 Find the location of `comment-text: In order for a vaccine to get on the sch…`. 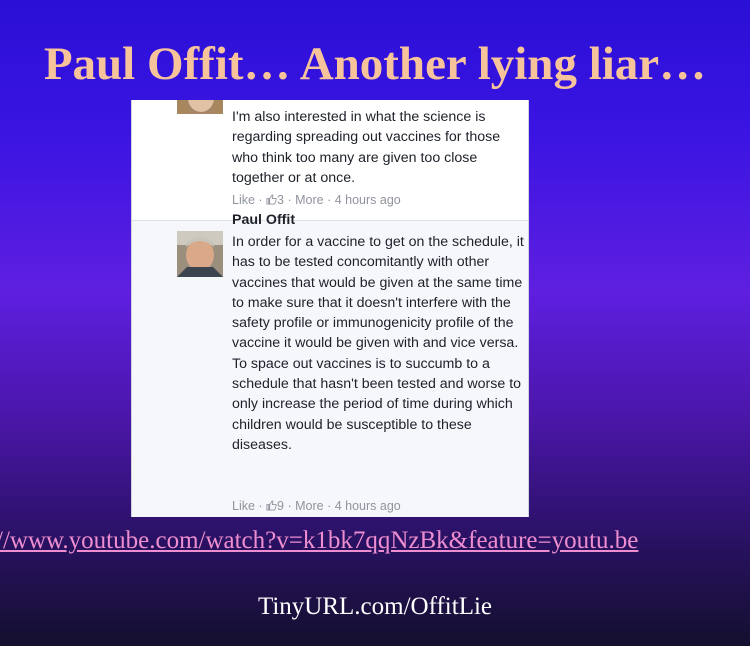

comment-text: In order for a vaccine to get on the sch… is located at coordinates (378, 343).